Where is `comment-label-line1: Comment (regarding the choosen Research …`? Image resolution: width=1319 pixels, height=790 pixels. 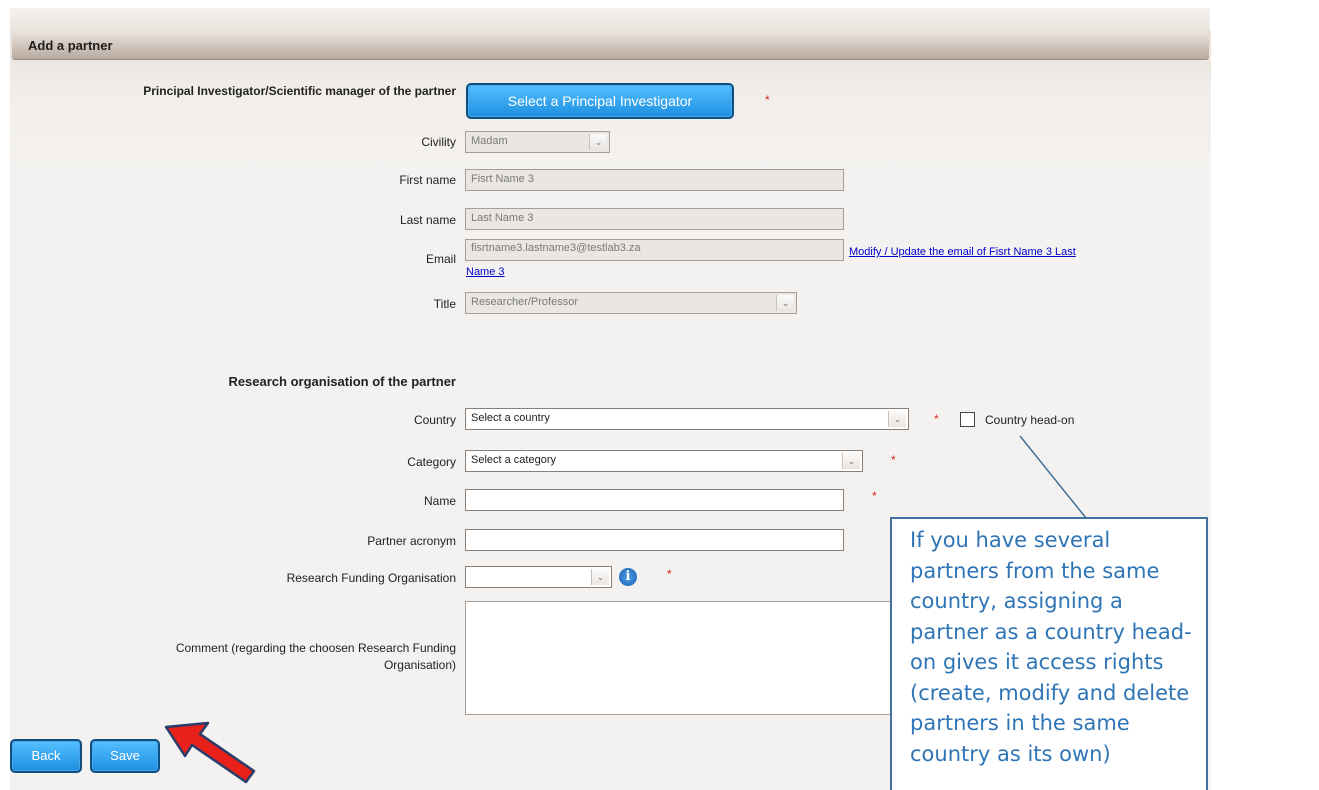 comment-label-line1: Comment (regarding the choosen Research … is located at coordinates (315, 648).